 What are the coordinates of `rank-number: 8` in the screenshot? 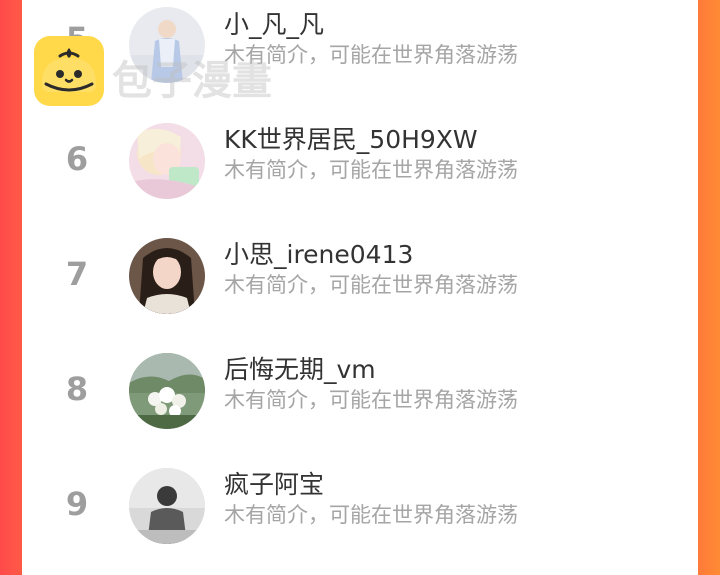 It's located at (77, 389).